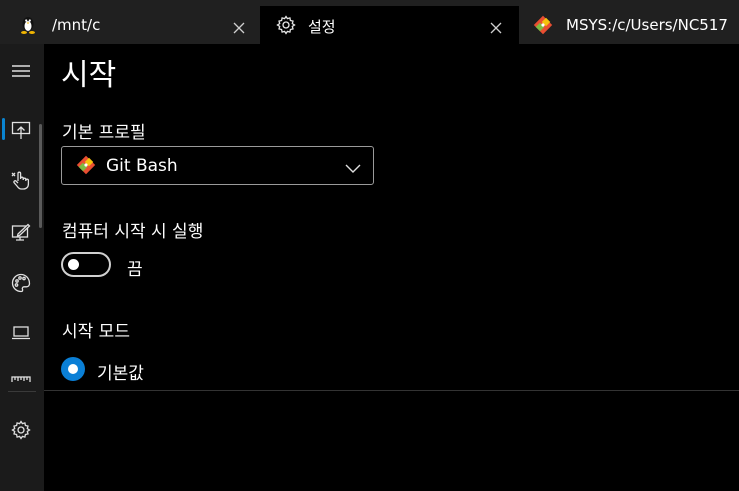 The image size is (739, 491). Describe the element at coordinates (391, 390) in the screenshot. I see `content-divider` at that location.